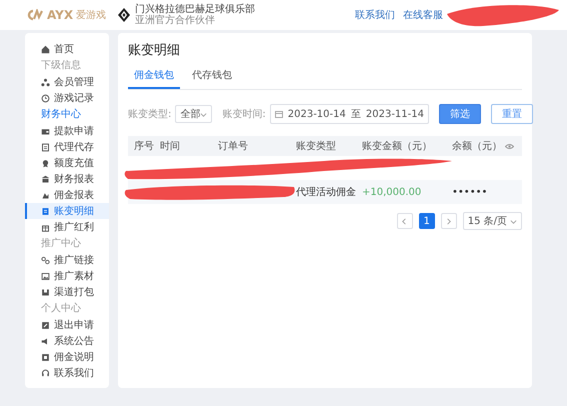 The image size is (567, 406). I want to click on sidebar-item: 渠道打包, so click(67, 292).